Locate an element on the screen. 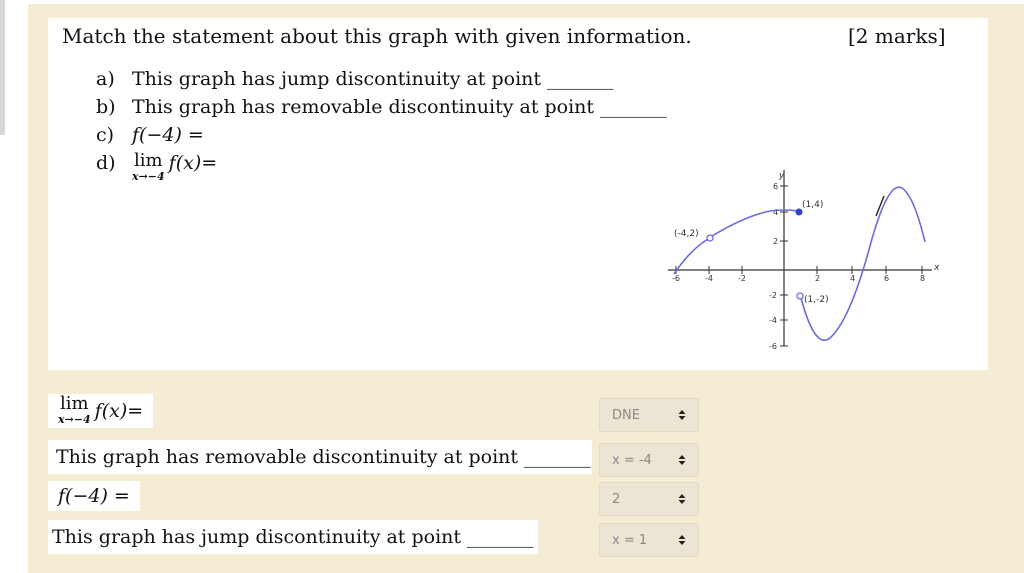 This screenshot has width=1024, height=573. y-tick-label: -6 is located at coordinates (773, 346).